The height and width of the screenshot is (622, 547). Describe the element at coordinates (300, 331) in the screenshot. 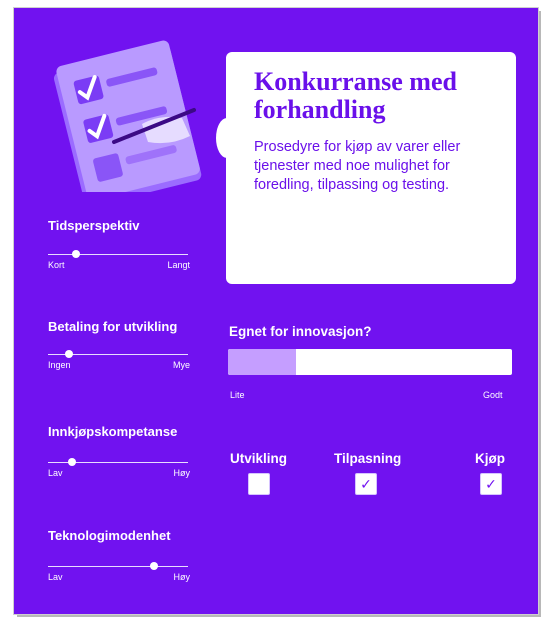

I see `innovation-title: Egnet for innovasjon?` at that location.